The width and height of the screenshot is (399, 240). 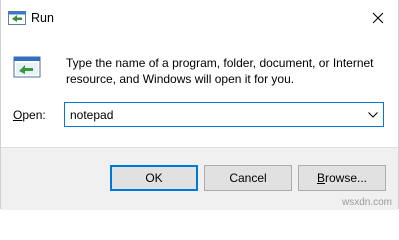 I want to click on open-label-text: pen:, so click(x=34, y=115).